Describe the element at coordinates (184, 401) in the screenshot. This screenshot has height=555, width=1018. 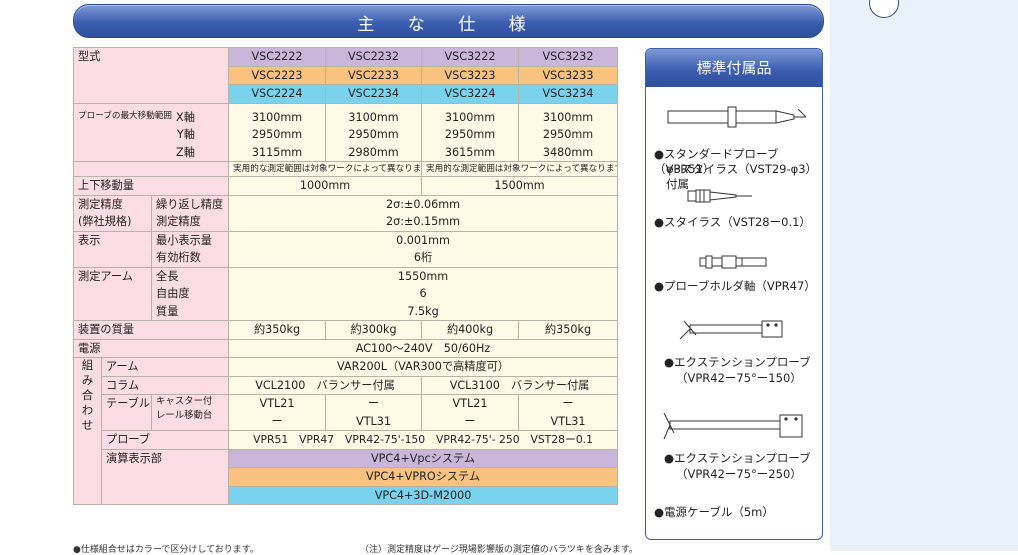
I see `caster-label: キャスター付` at that location.